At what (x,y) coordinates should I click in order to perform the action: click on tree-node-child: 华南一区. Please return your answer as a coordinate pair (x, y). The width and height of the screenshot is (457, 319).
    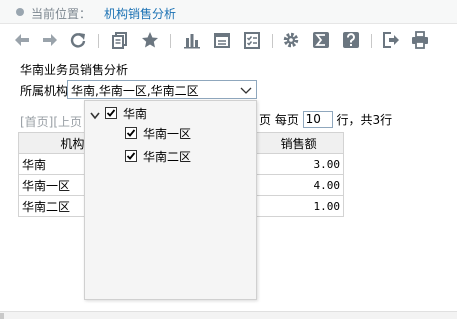
    Looking at the image, I should click on (170, 133).